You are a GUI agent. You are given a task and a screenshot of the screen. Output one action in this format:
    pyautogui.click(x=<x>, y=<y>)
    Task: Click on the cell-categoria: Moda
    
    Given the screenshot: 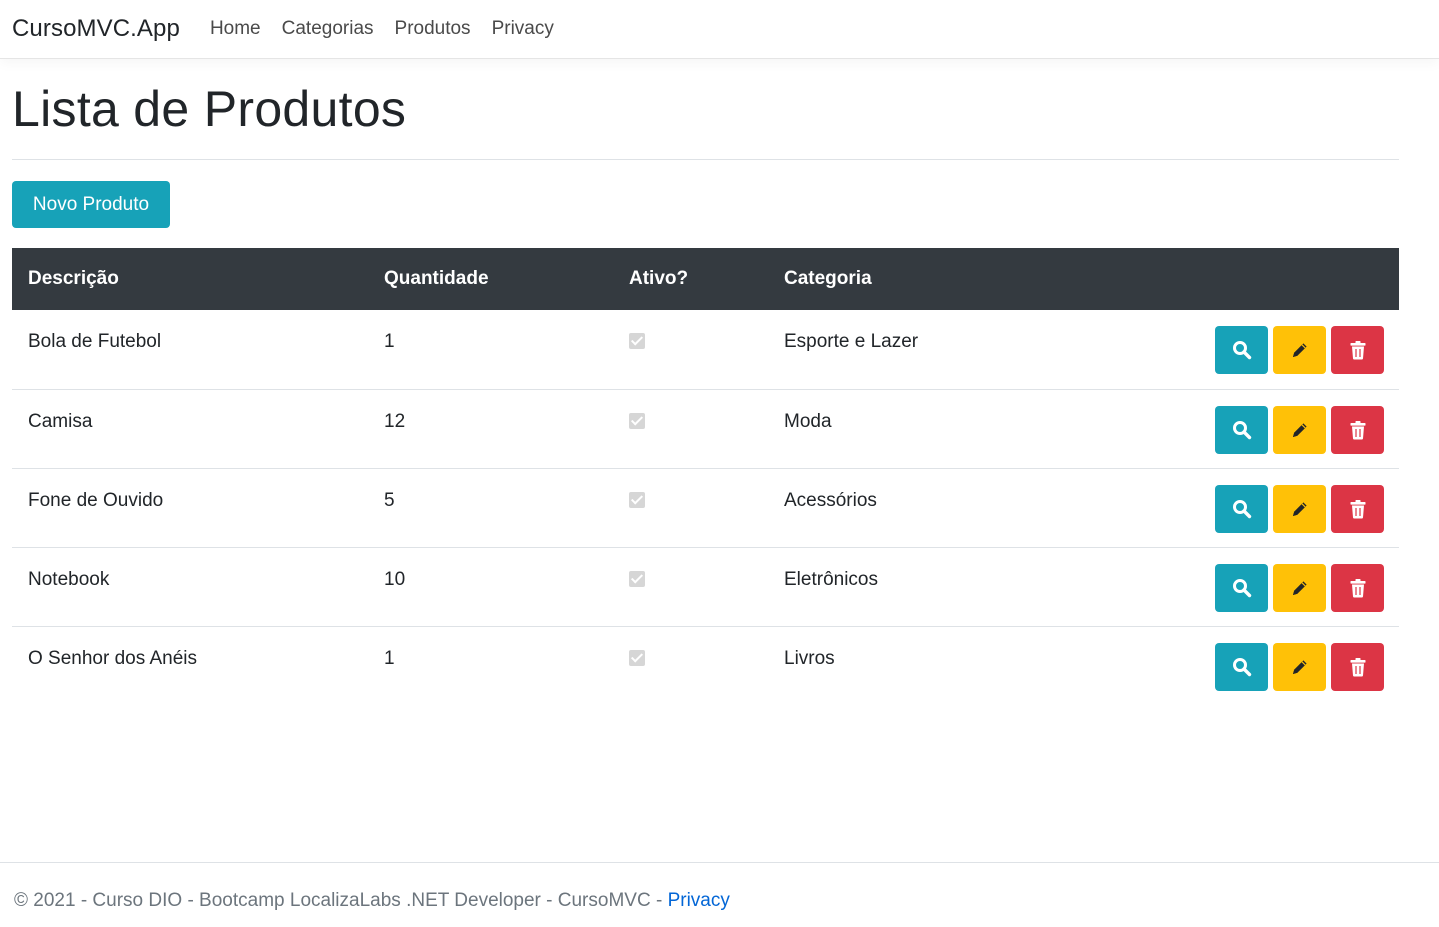 What is the action you would take?
    pyautogui.click(x=808, y=421)
    